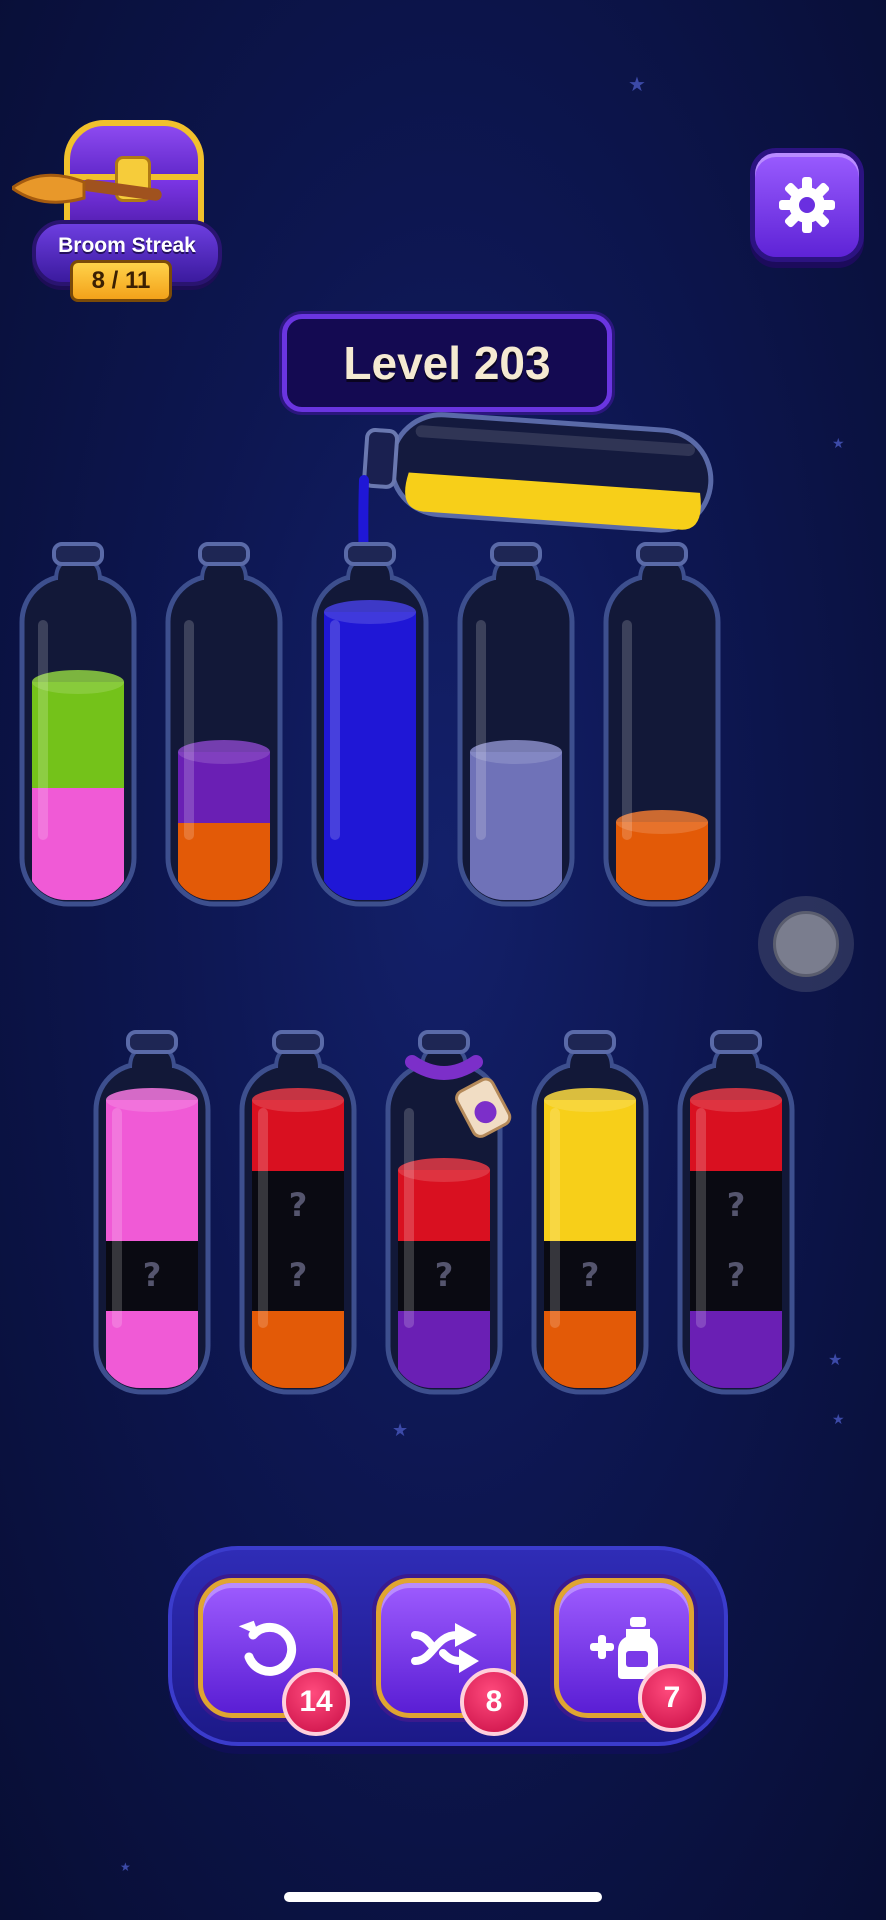 This screenshot has height=1920, width=886. I want to click on bottom-bottle-2: ??, so click(298, 1213).